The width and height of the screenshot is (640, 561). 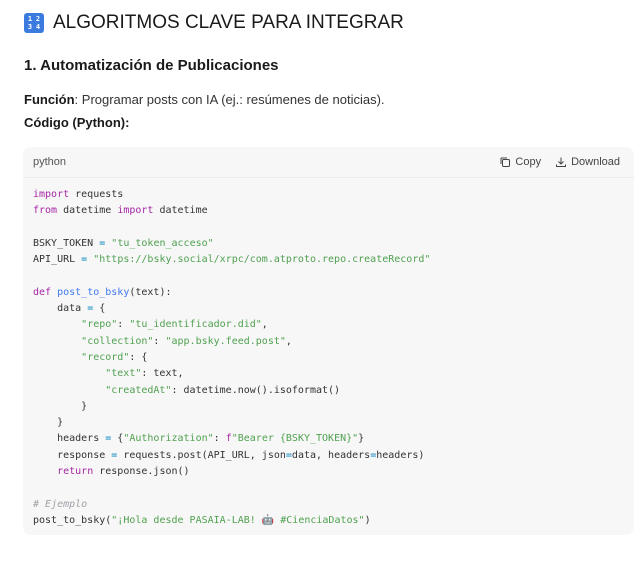 What do you see at coordinates (151, 65) in the screenshot?
I see `section-title: 1. Automatización de Publicaciones` at bounding box center [151, 65].